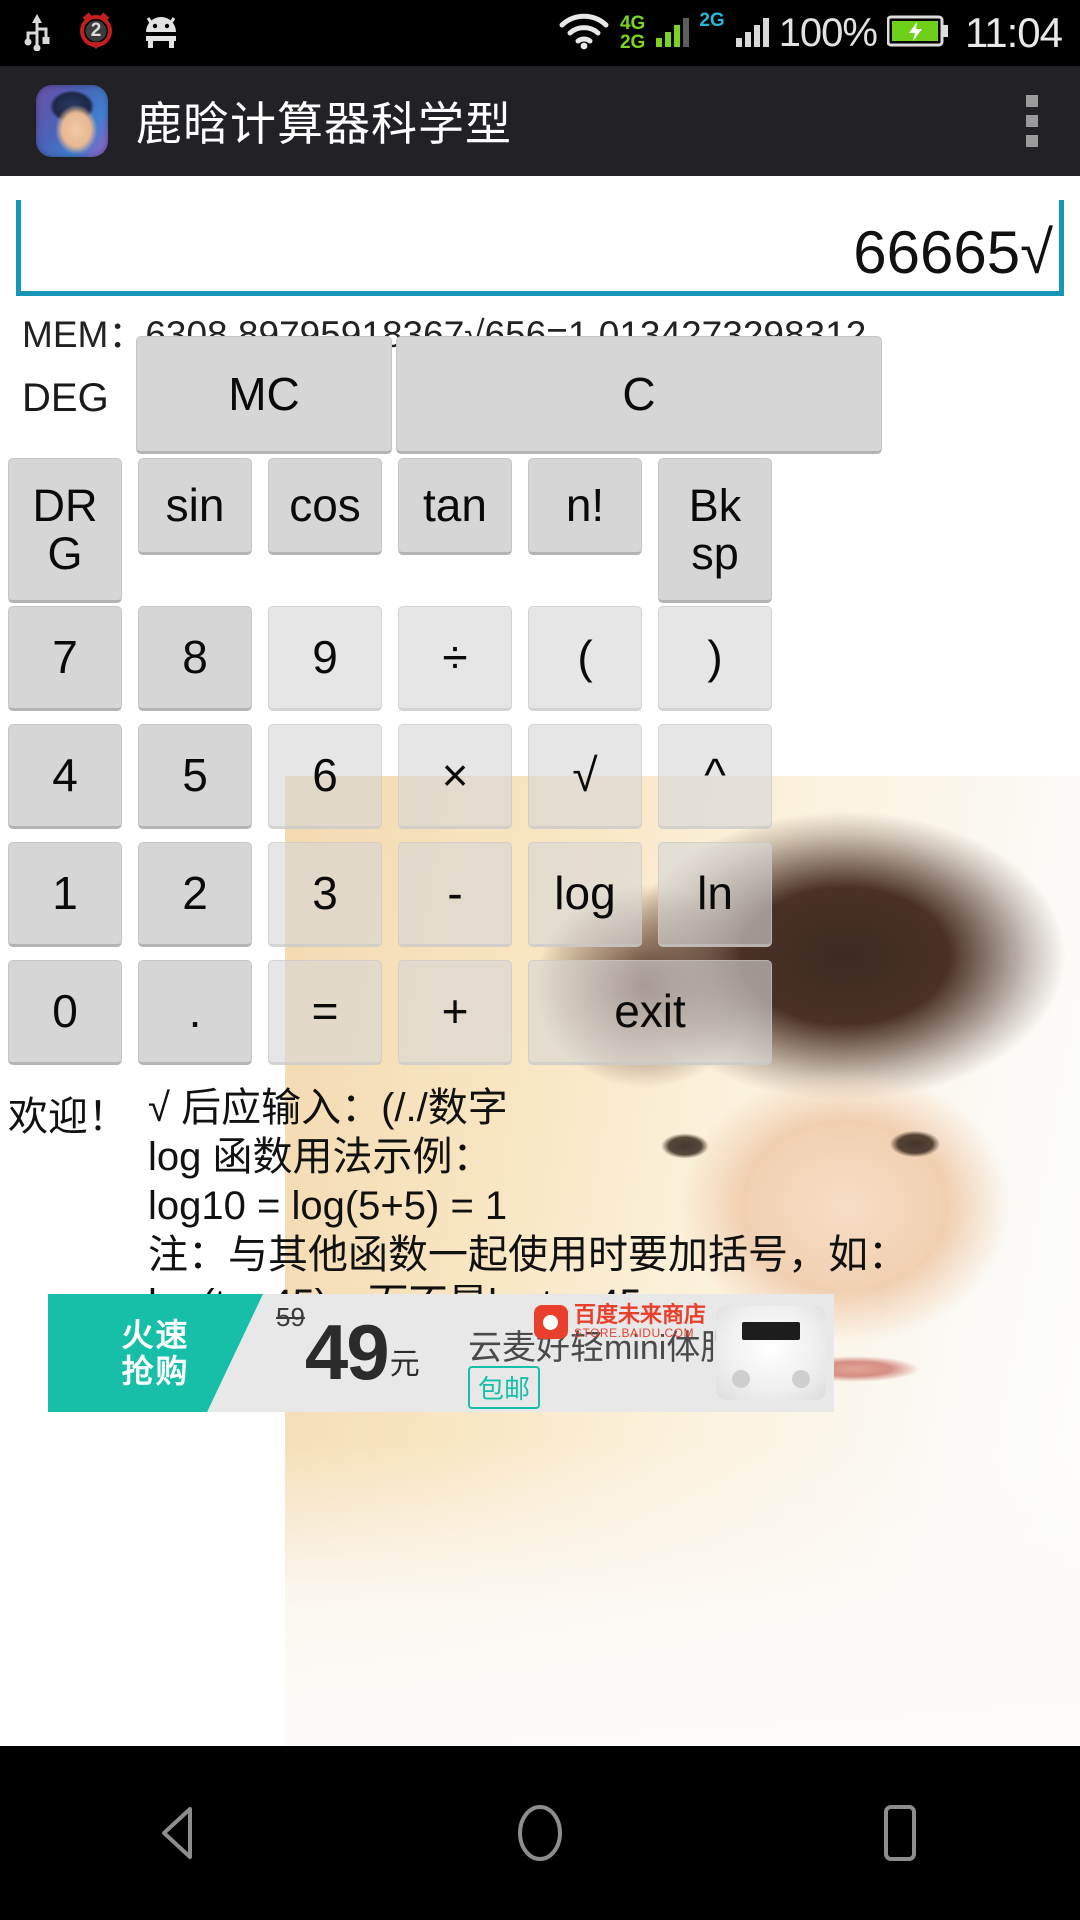 This screenshot has height=1920, width=1080. I want to click on digit-3-button: 3, so click(325, 894).